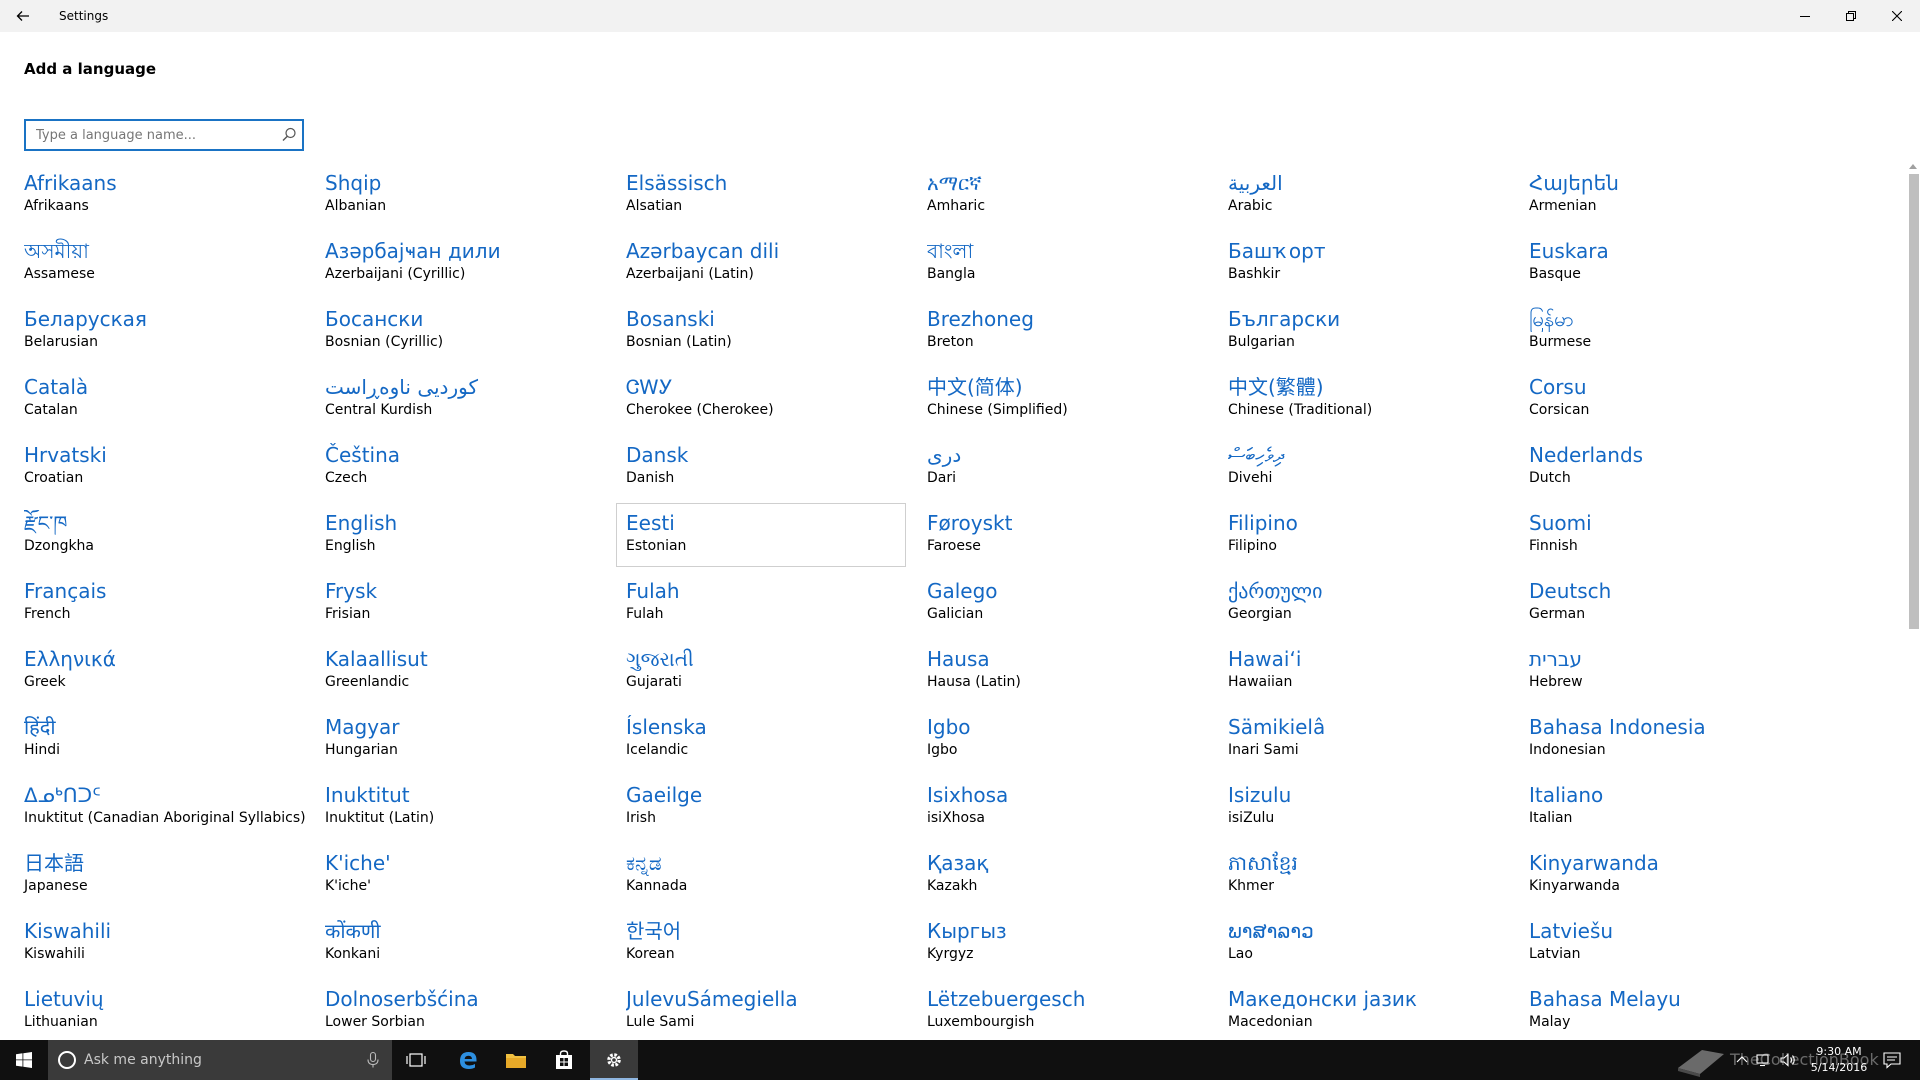  I want to click on language-item: עברית Hebrew, so click(1664, 671).